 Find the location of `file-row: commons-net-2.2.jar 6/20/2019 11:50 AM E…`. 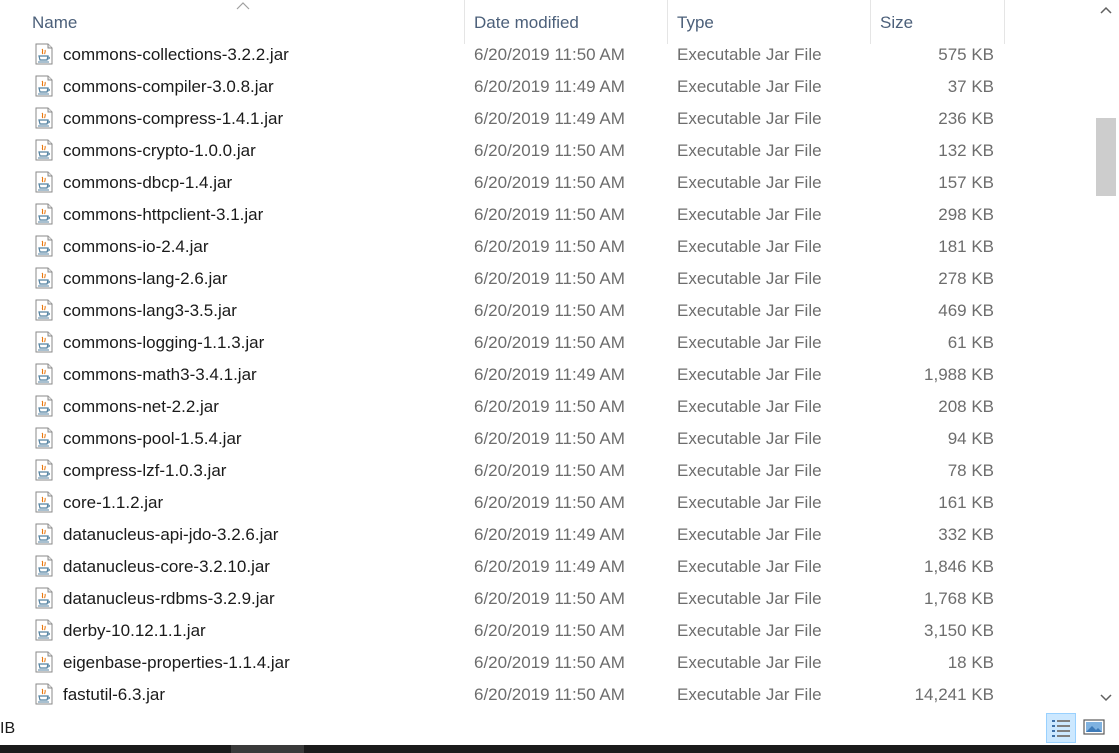

file-row: commons-net-2.2.jar 6/20/2019 11:50 AM E… is located at coordinates (546, 407).